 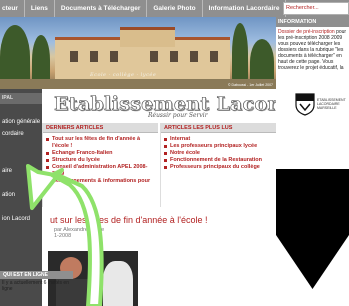 What do you see at coordinates (312, 229) in the screenshot?
I see `crest-shape` at bounding box center [312, 229].